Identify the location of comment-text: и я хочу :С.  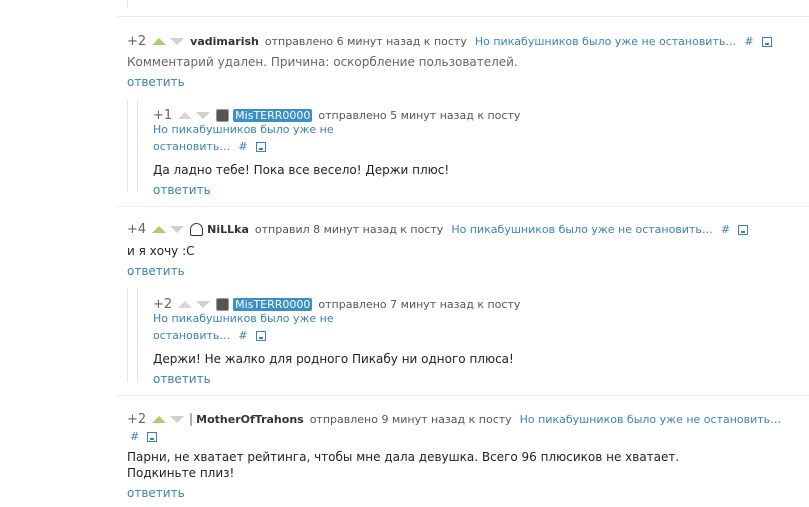
(161, 251).